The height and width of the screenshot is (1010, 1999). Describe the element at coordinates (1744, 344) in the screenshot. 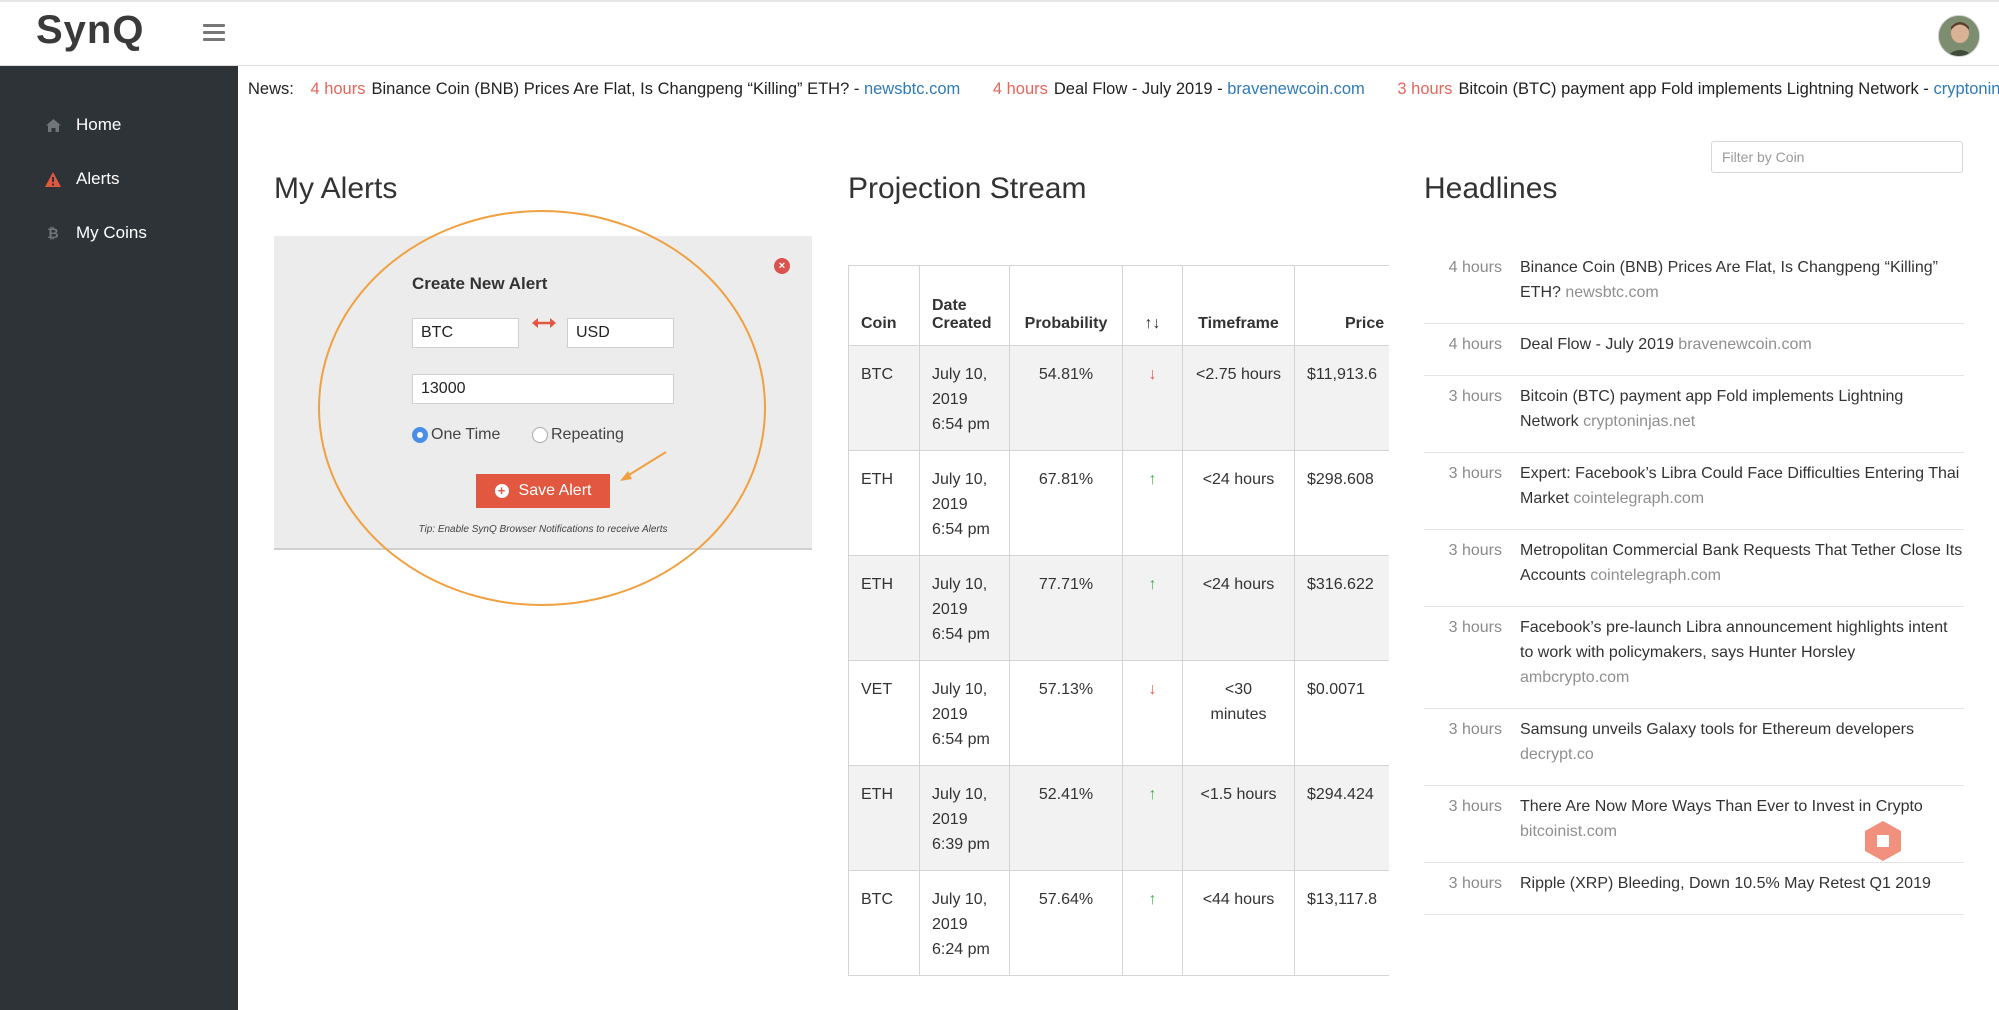

I see `headline-source-link: bravenewcoin.com` at that location.